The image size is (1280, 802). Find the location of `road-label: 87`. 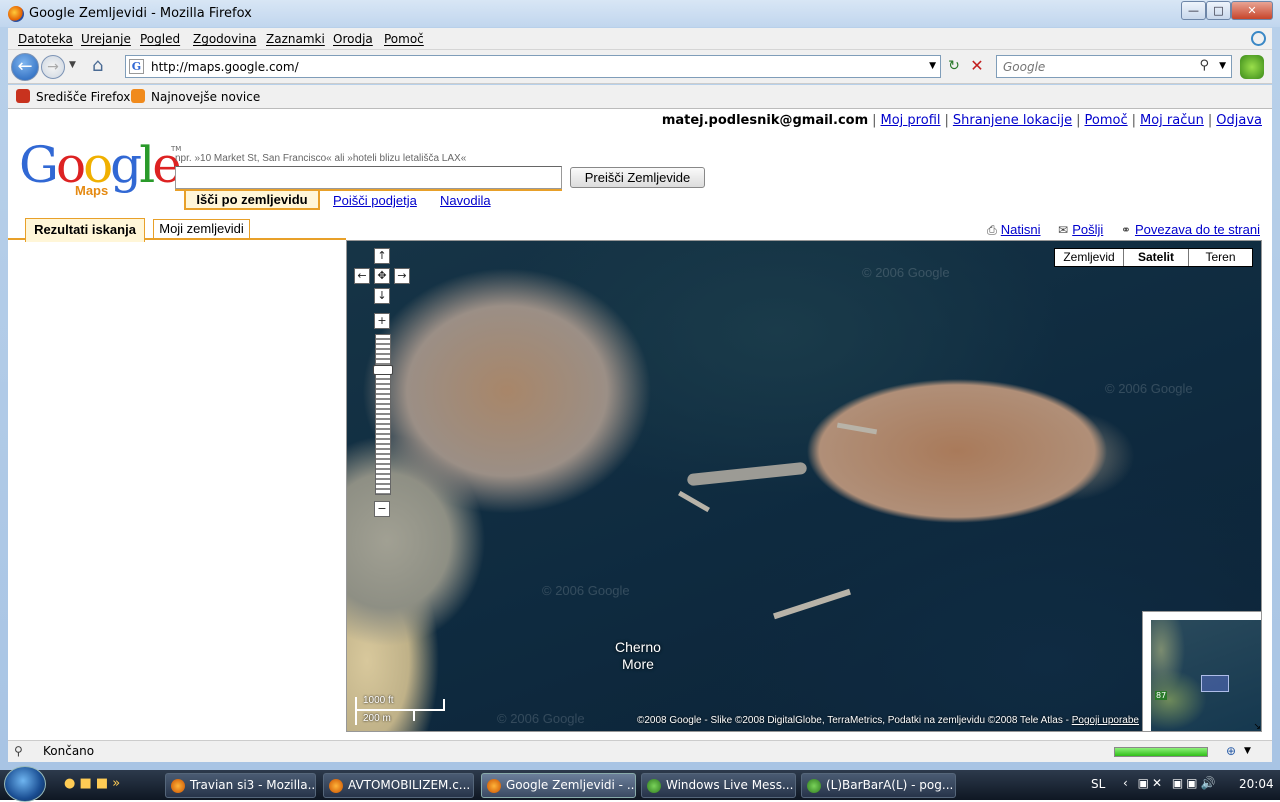

road-label: 87 is located at coordinates (1161, 695).